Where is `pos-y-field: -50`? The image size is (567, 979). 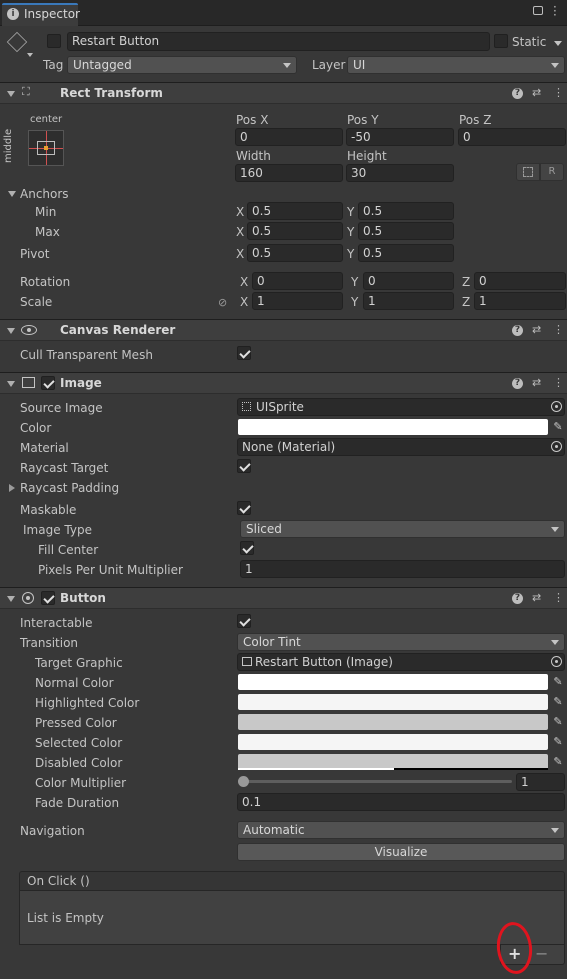 pos-y-field: -50 is located at coordinates (400, 137).